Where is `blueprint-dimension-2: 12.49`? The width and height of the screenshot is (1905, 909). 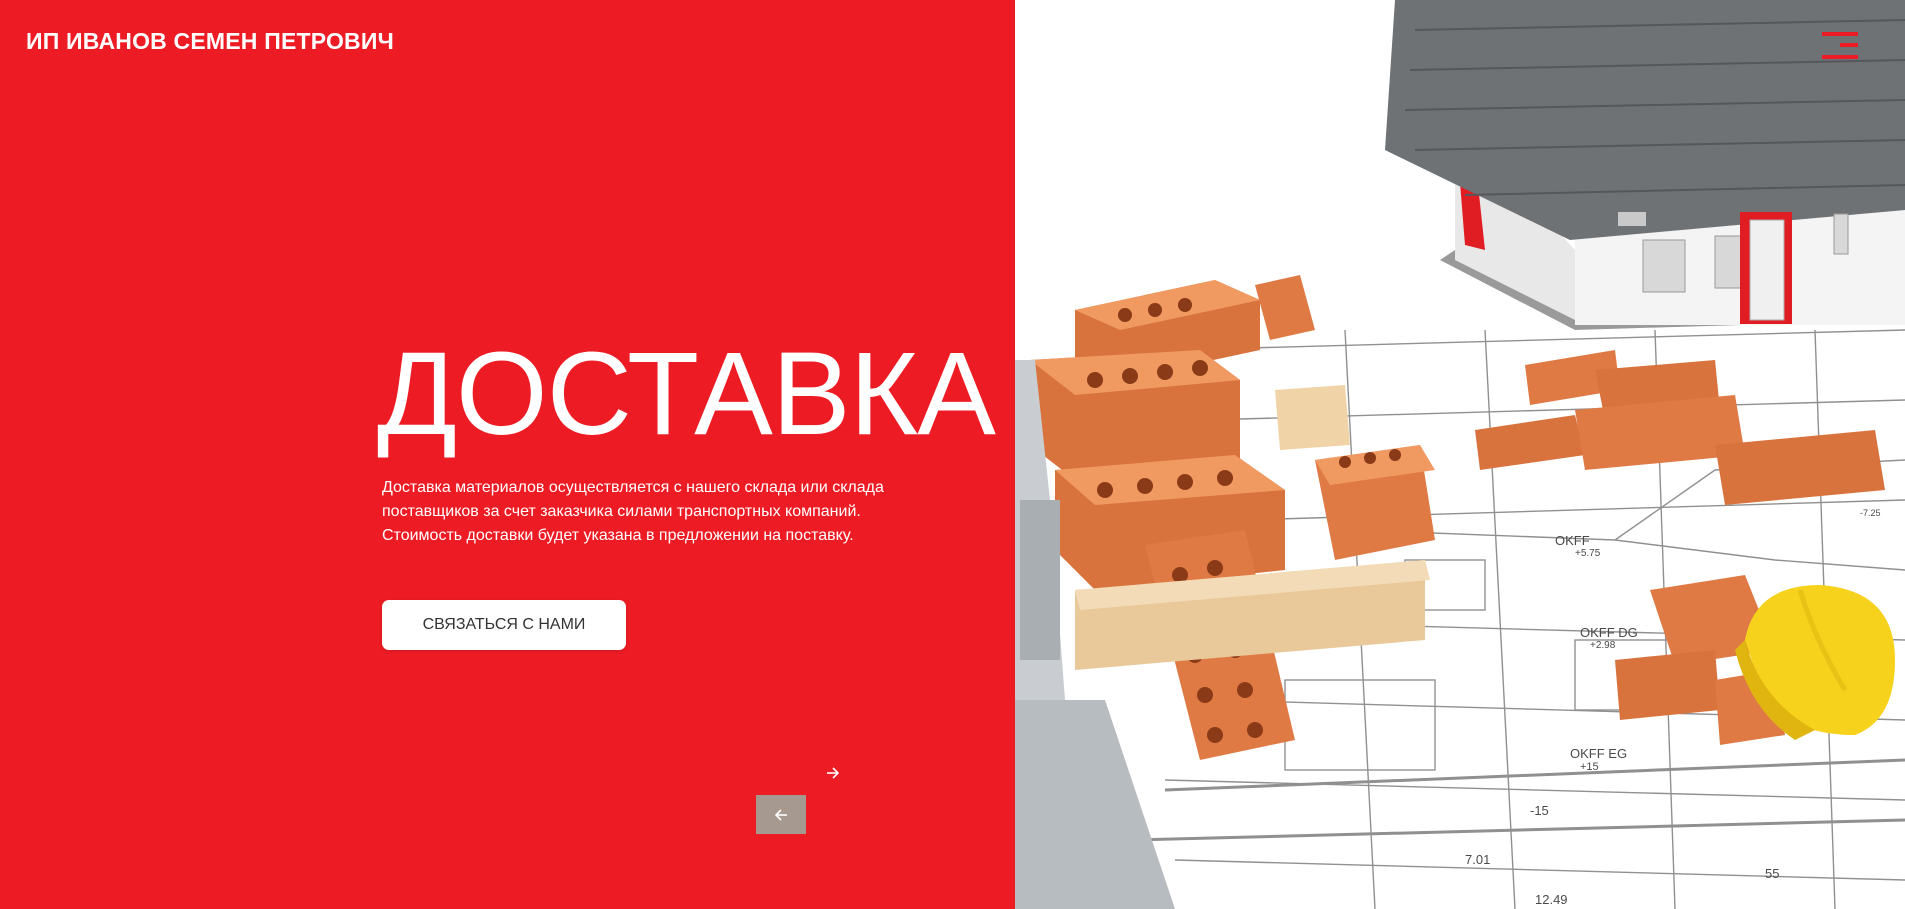
blueprint-dimension-2: 12.49 is located at coordinates (1551, 899).